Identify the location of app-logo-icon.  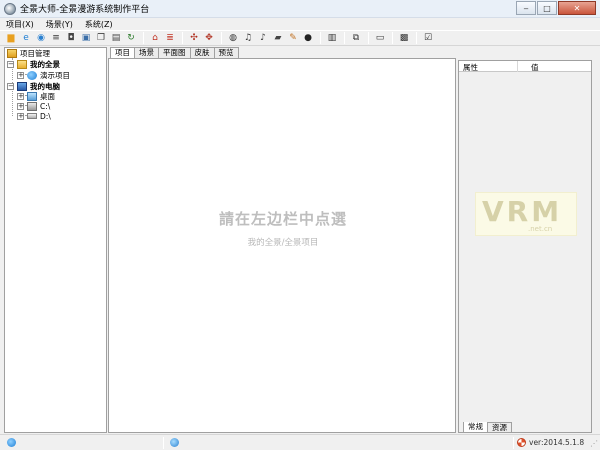
(10, 8).